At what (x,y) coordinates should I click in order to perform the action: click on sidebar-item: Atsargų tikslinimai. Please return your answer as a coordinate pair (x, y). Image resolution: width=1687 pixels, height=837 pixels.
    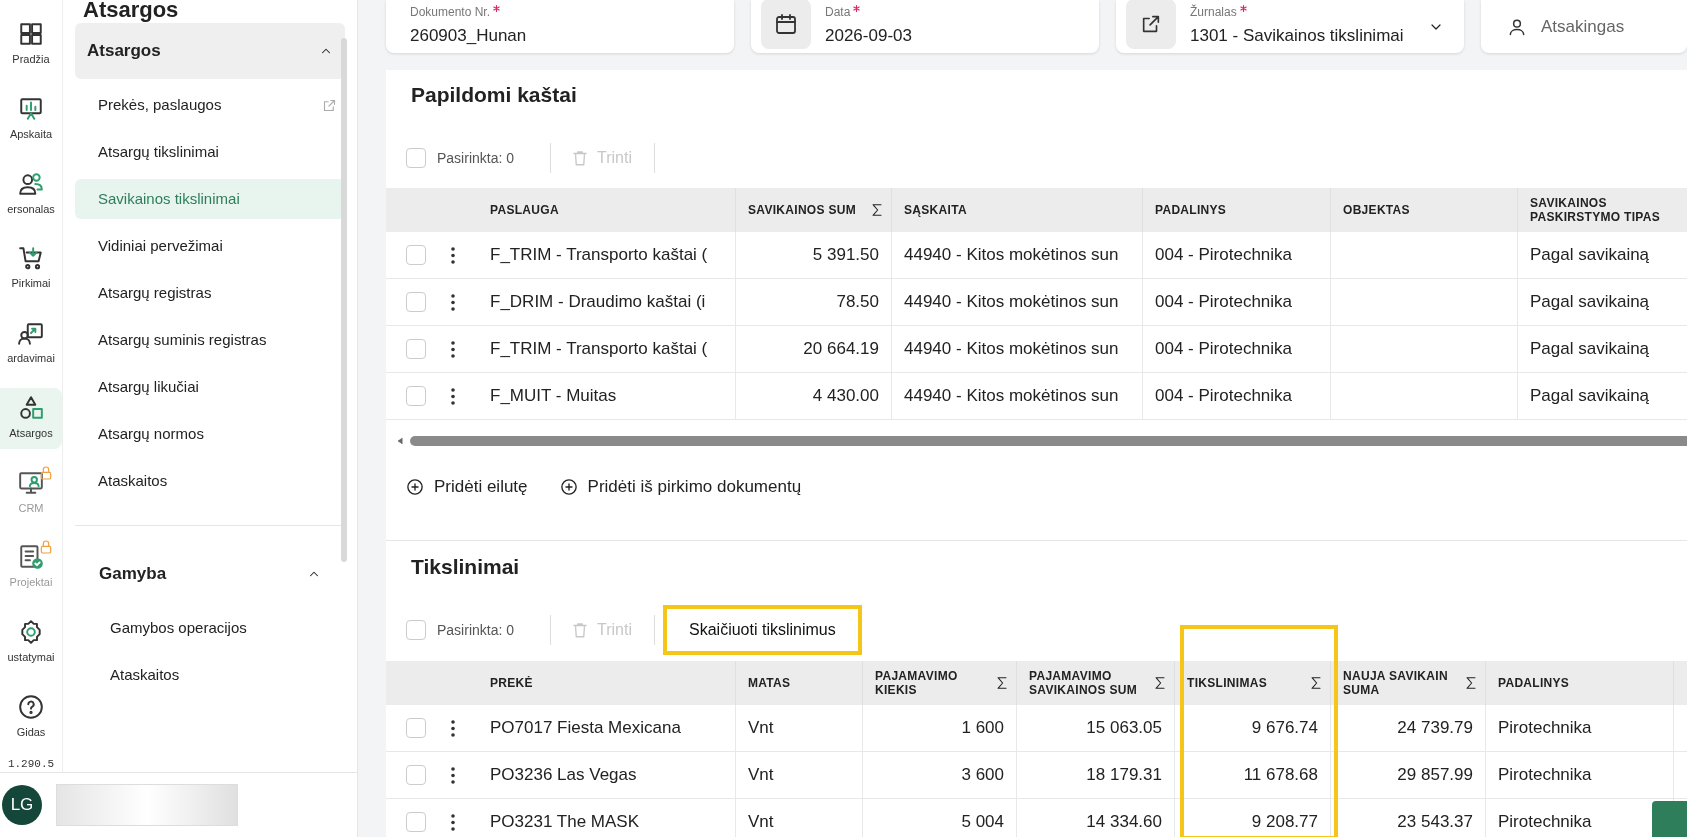
    Looking at the image, I should click on (210, 152).